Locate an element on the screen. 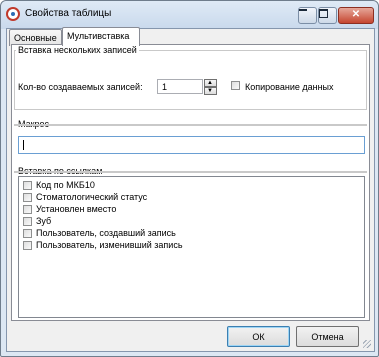 Image resolution: width=379 pixels, height=357 pixels. links-divider is located at coordinates (190, 172).